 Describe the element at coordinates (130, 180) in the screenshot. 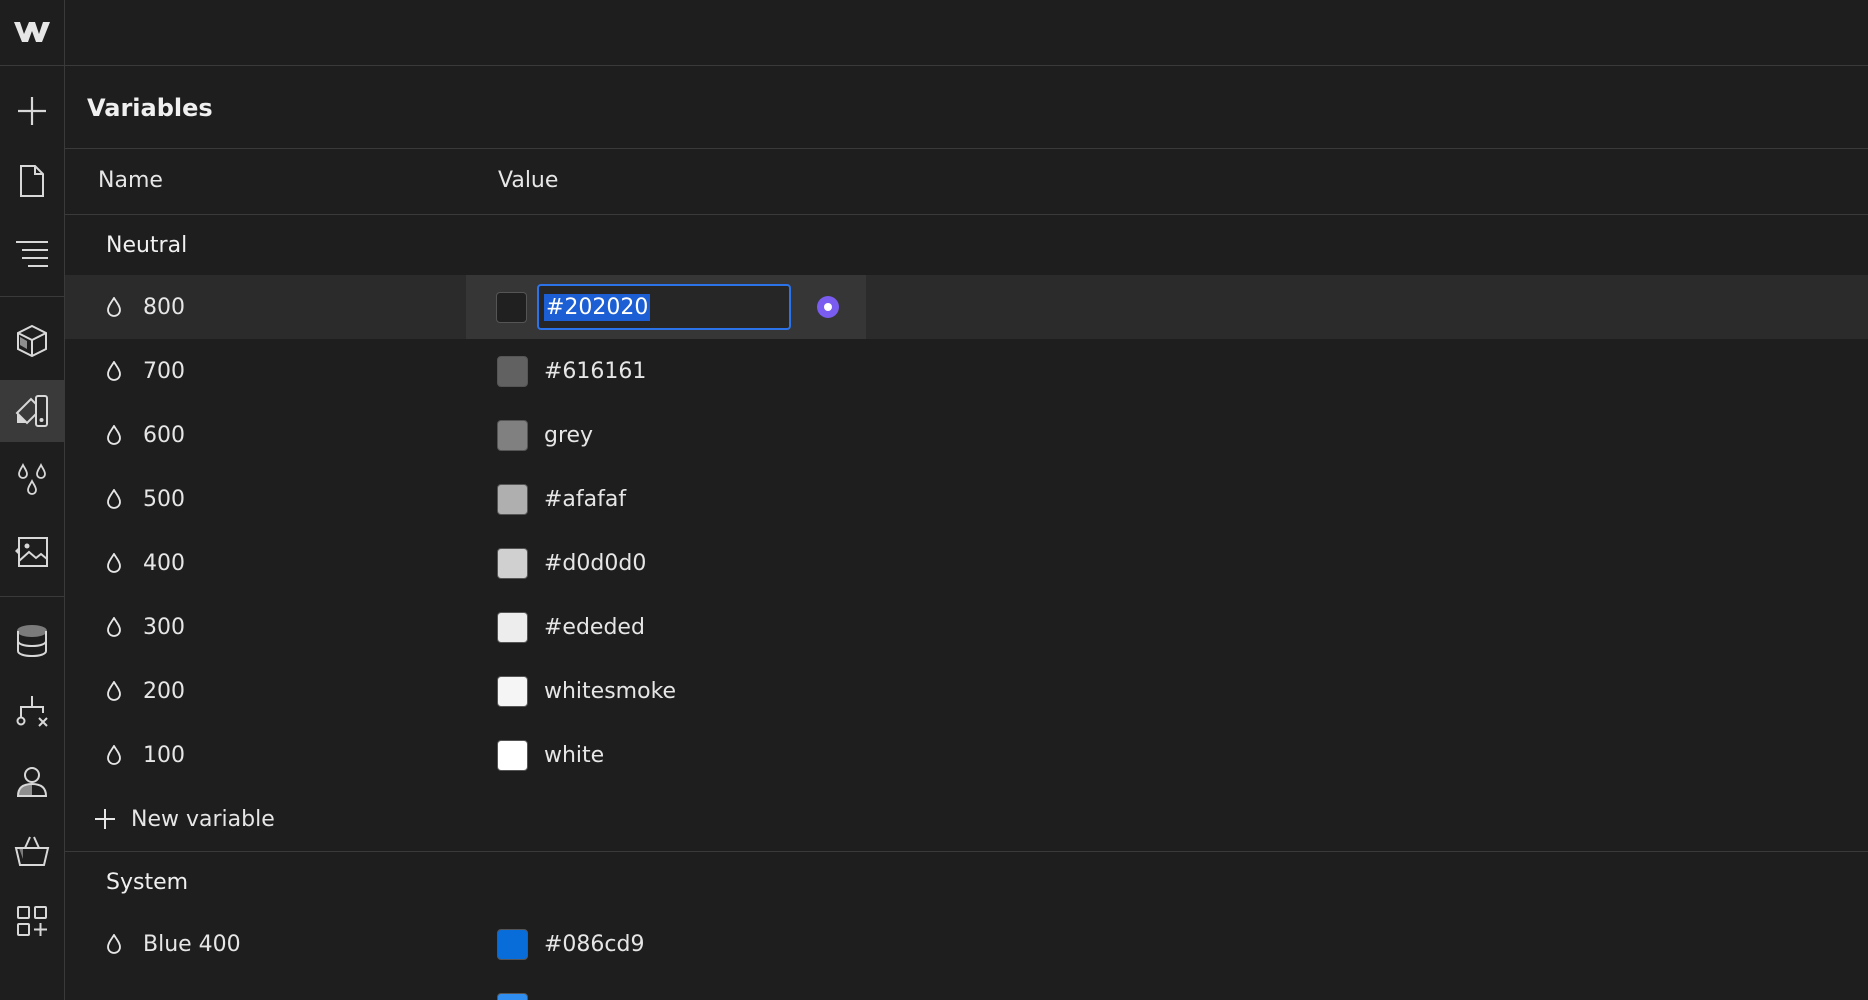

I see `column-name-header: Name` at that location.